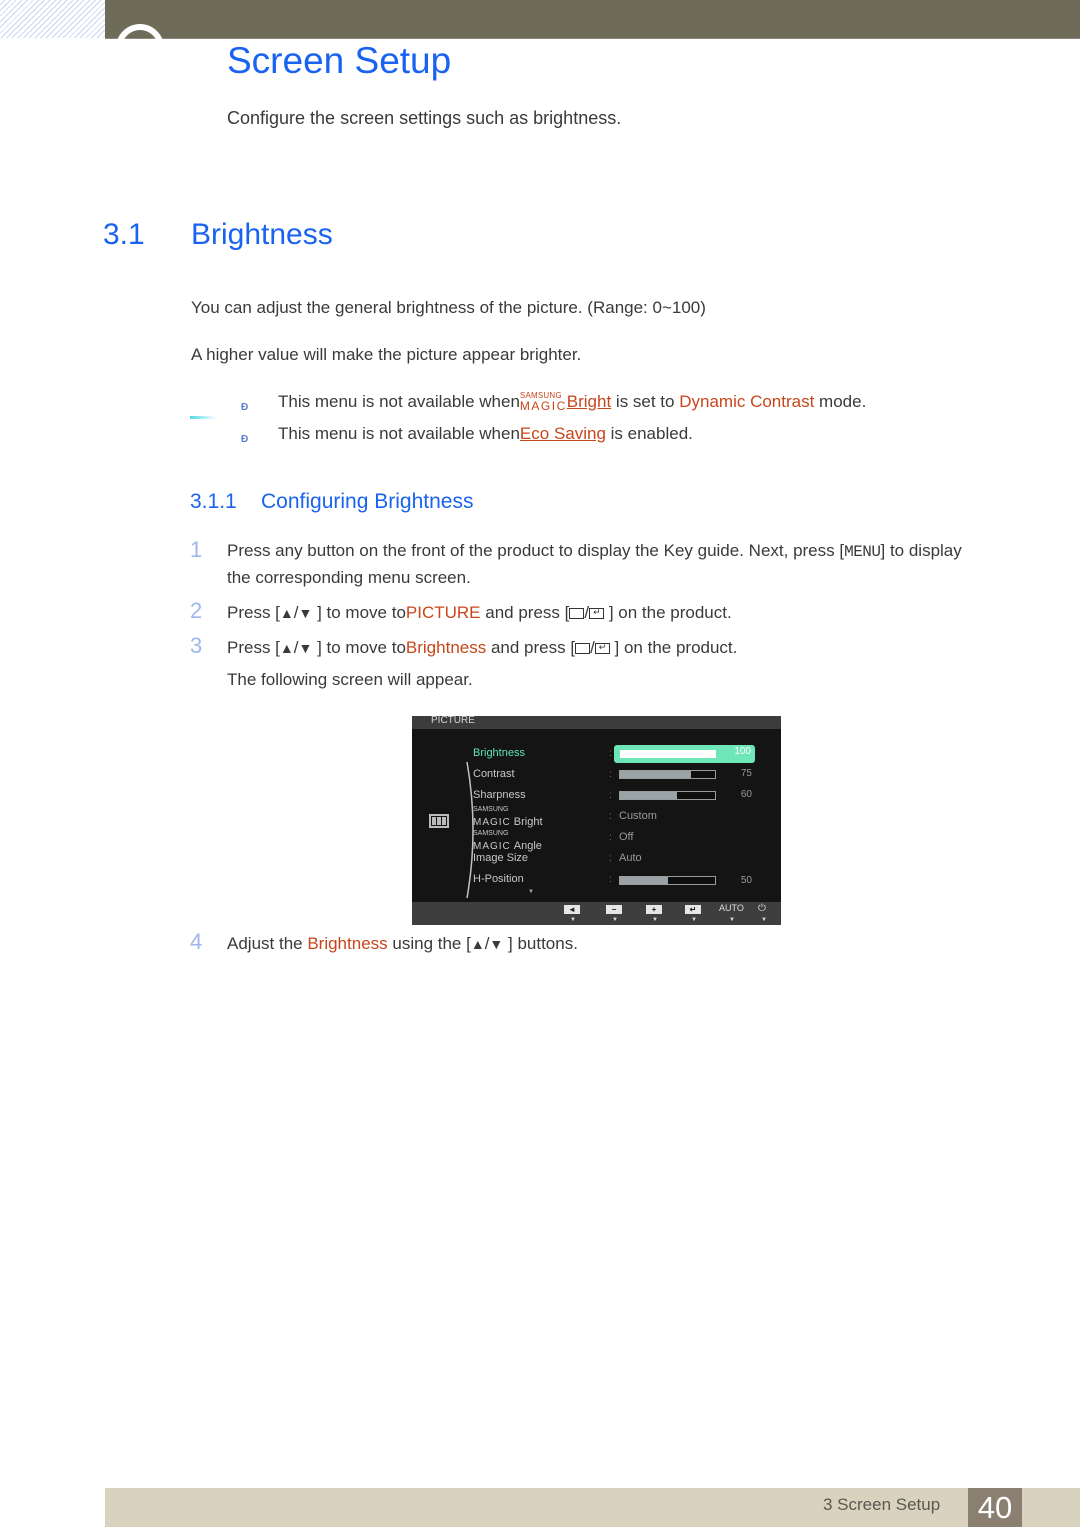 This screenshot has height=1527, width=1080. I want to click on osd-item-magic-angle: SAMSUNG MAGIC Angle, so click(507, 841).